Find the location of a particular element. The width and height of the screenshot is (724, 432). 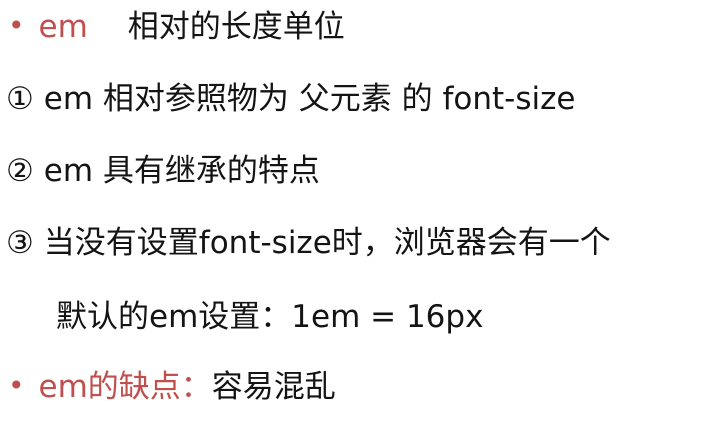

point-3-continuation: 默认的em设置：1em = 16px is located at coordinates (269, 317).